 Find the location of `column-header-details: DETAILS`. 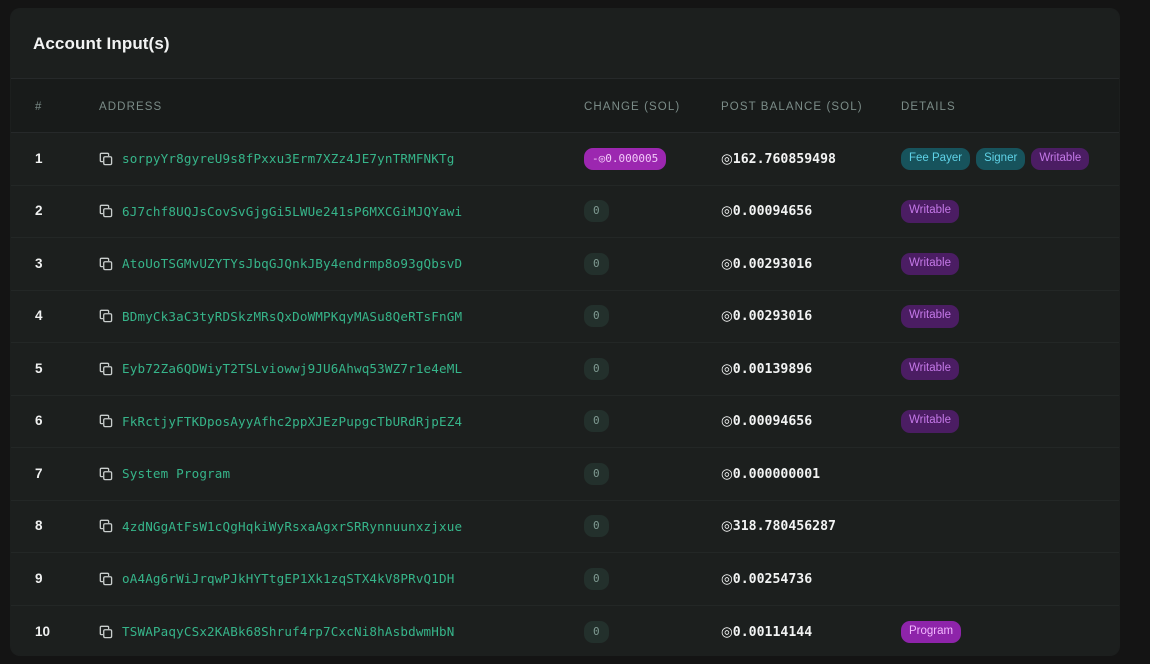

column-header-details: DETAILS is located at coordinates (928, 106).